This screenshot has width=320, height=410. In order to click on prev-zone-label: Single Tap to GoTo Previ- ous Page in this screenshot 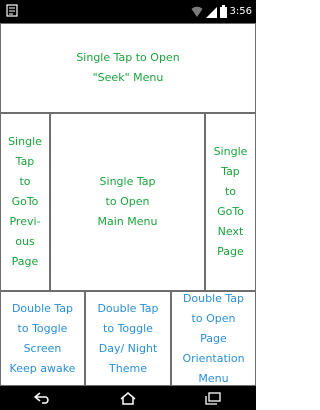, I will do `click(25, 202)`.